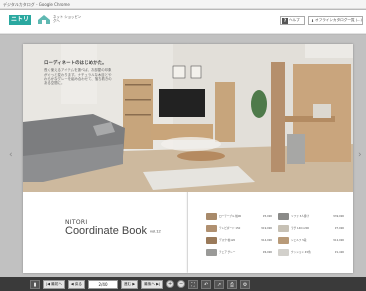  Describe the element at coordinates (299, 240) in the screenshot. I see `product-name: シェルフ 5段` at that location.